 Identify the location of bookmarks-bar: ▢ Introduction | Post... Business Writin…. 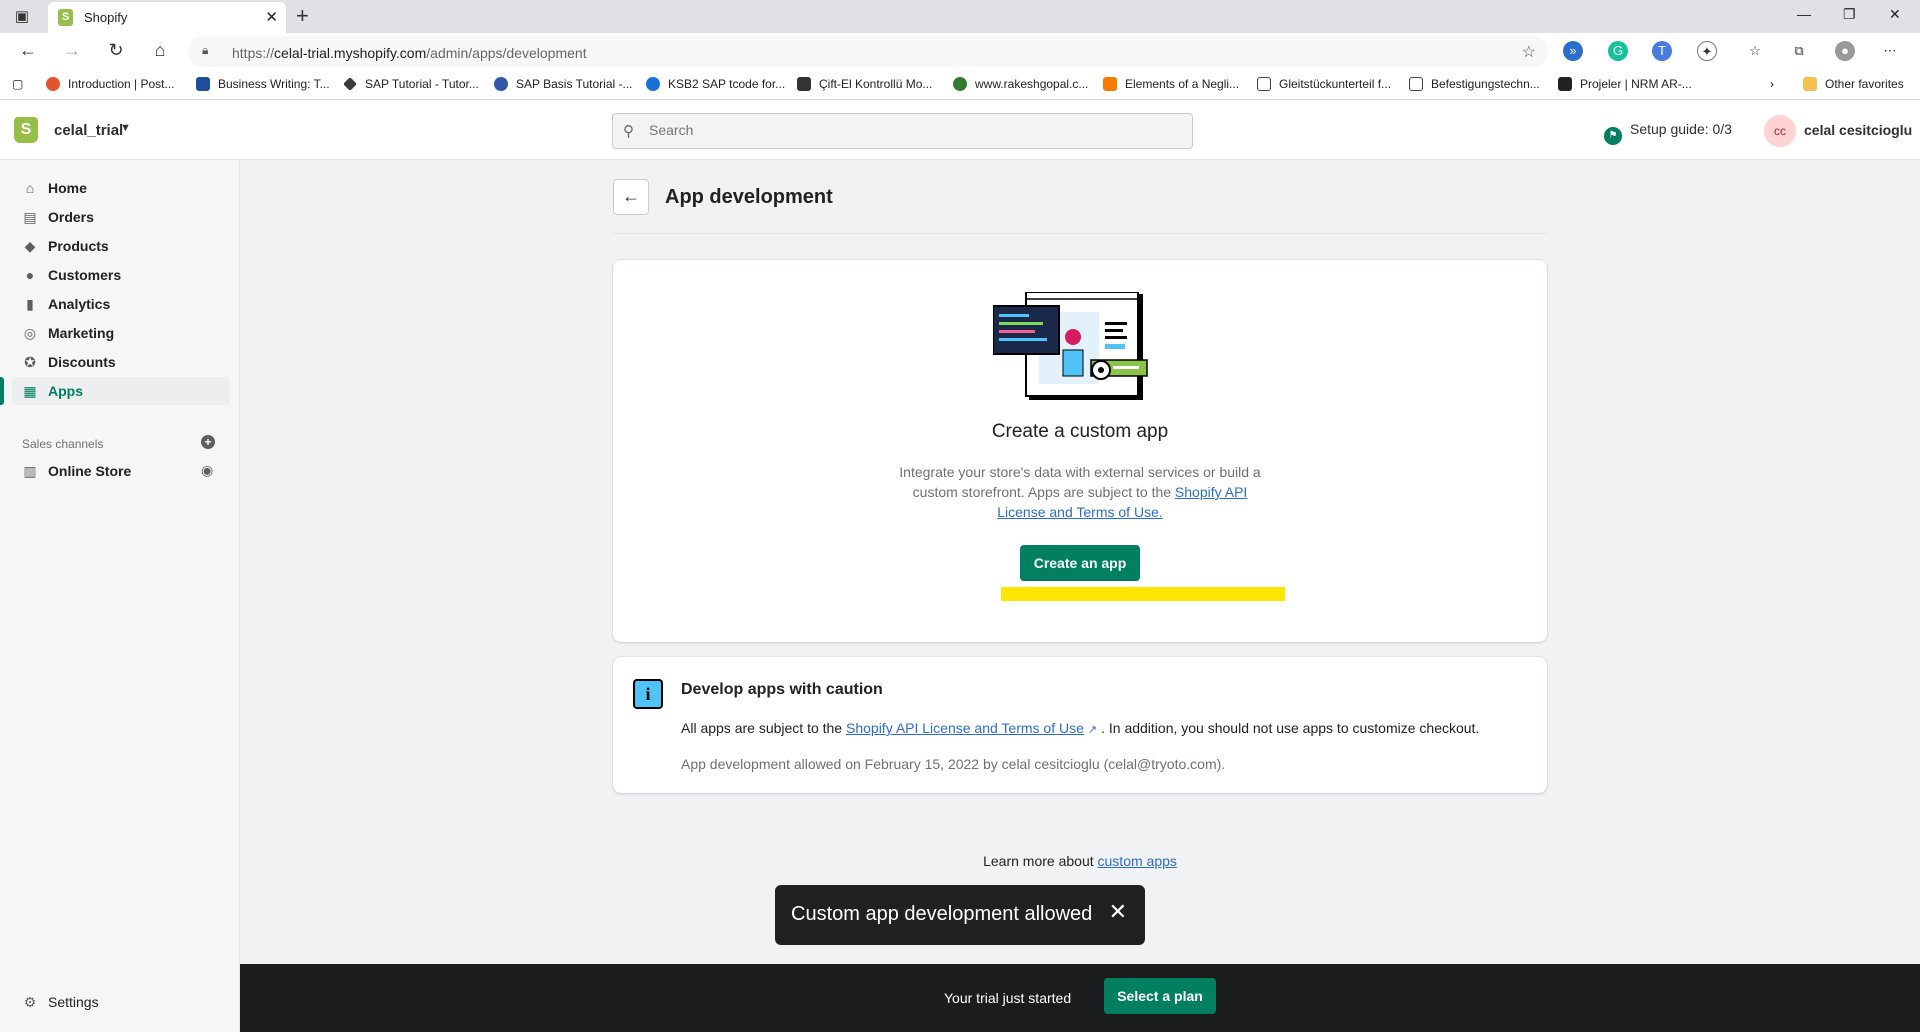
(960, 85).